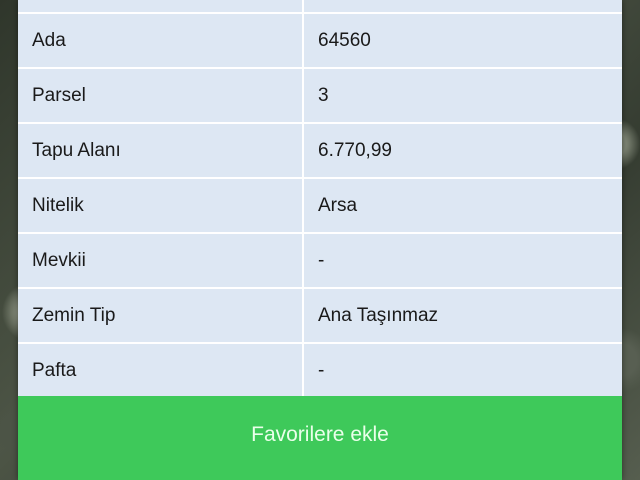 This screenshot has width=640, height=480. I want to click on row-value: 3, so click(462, 95).